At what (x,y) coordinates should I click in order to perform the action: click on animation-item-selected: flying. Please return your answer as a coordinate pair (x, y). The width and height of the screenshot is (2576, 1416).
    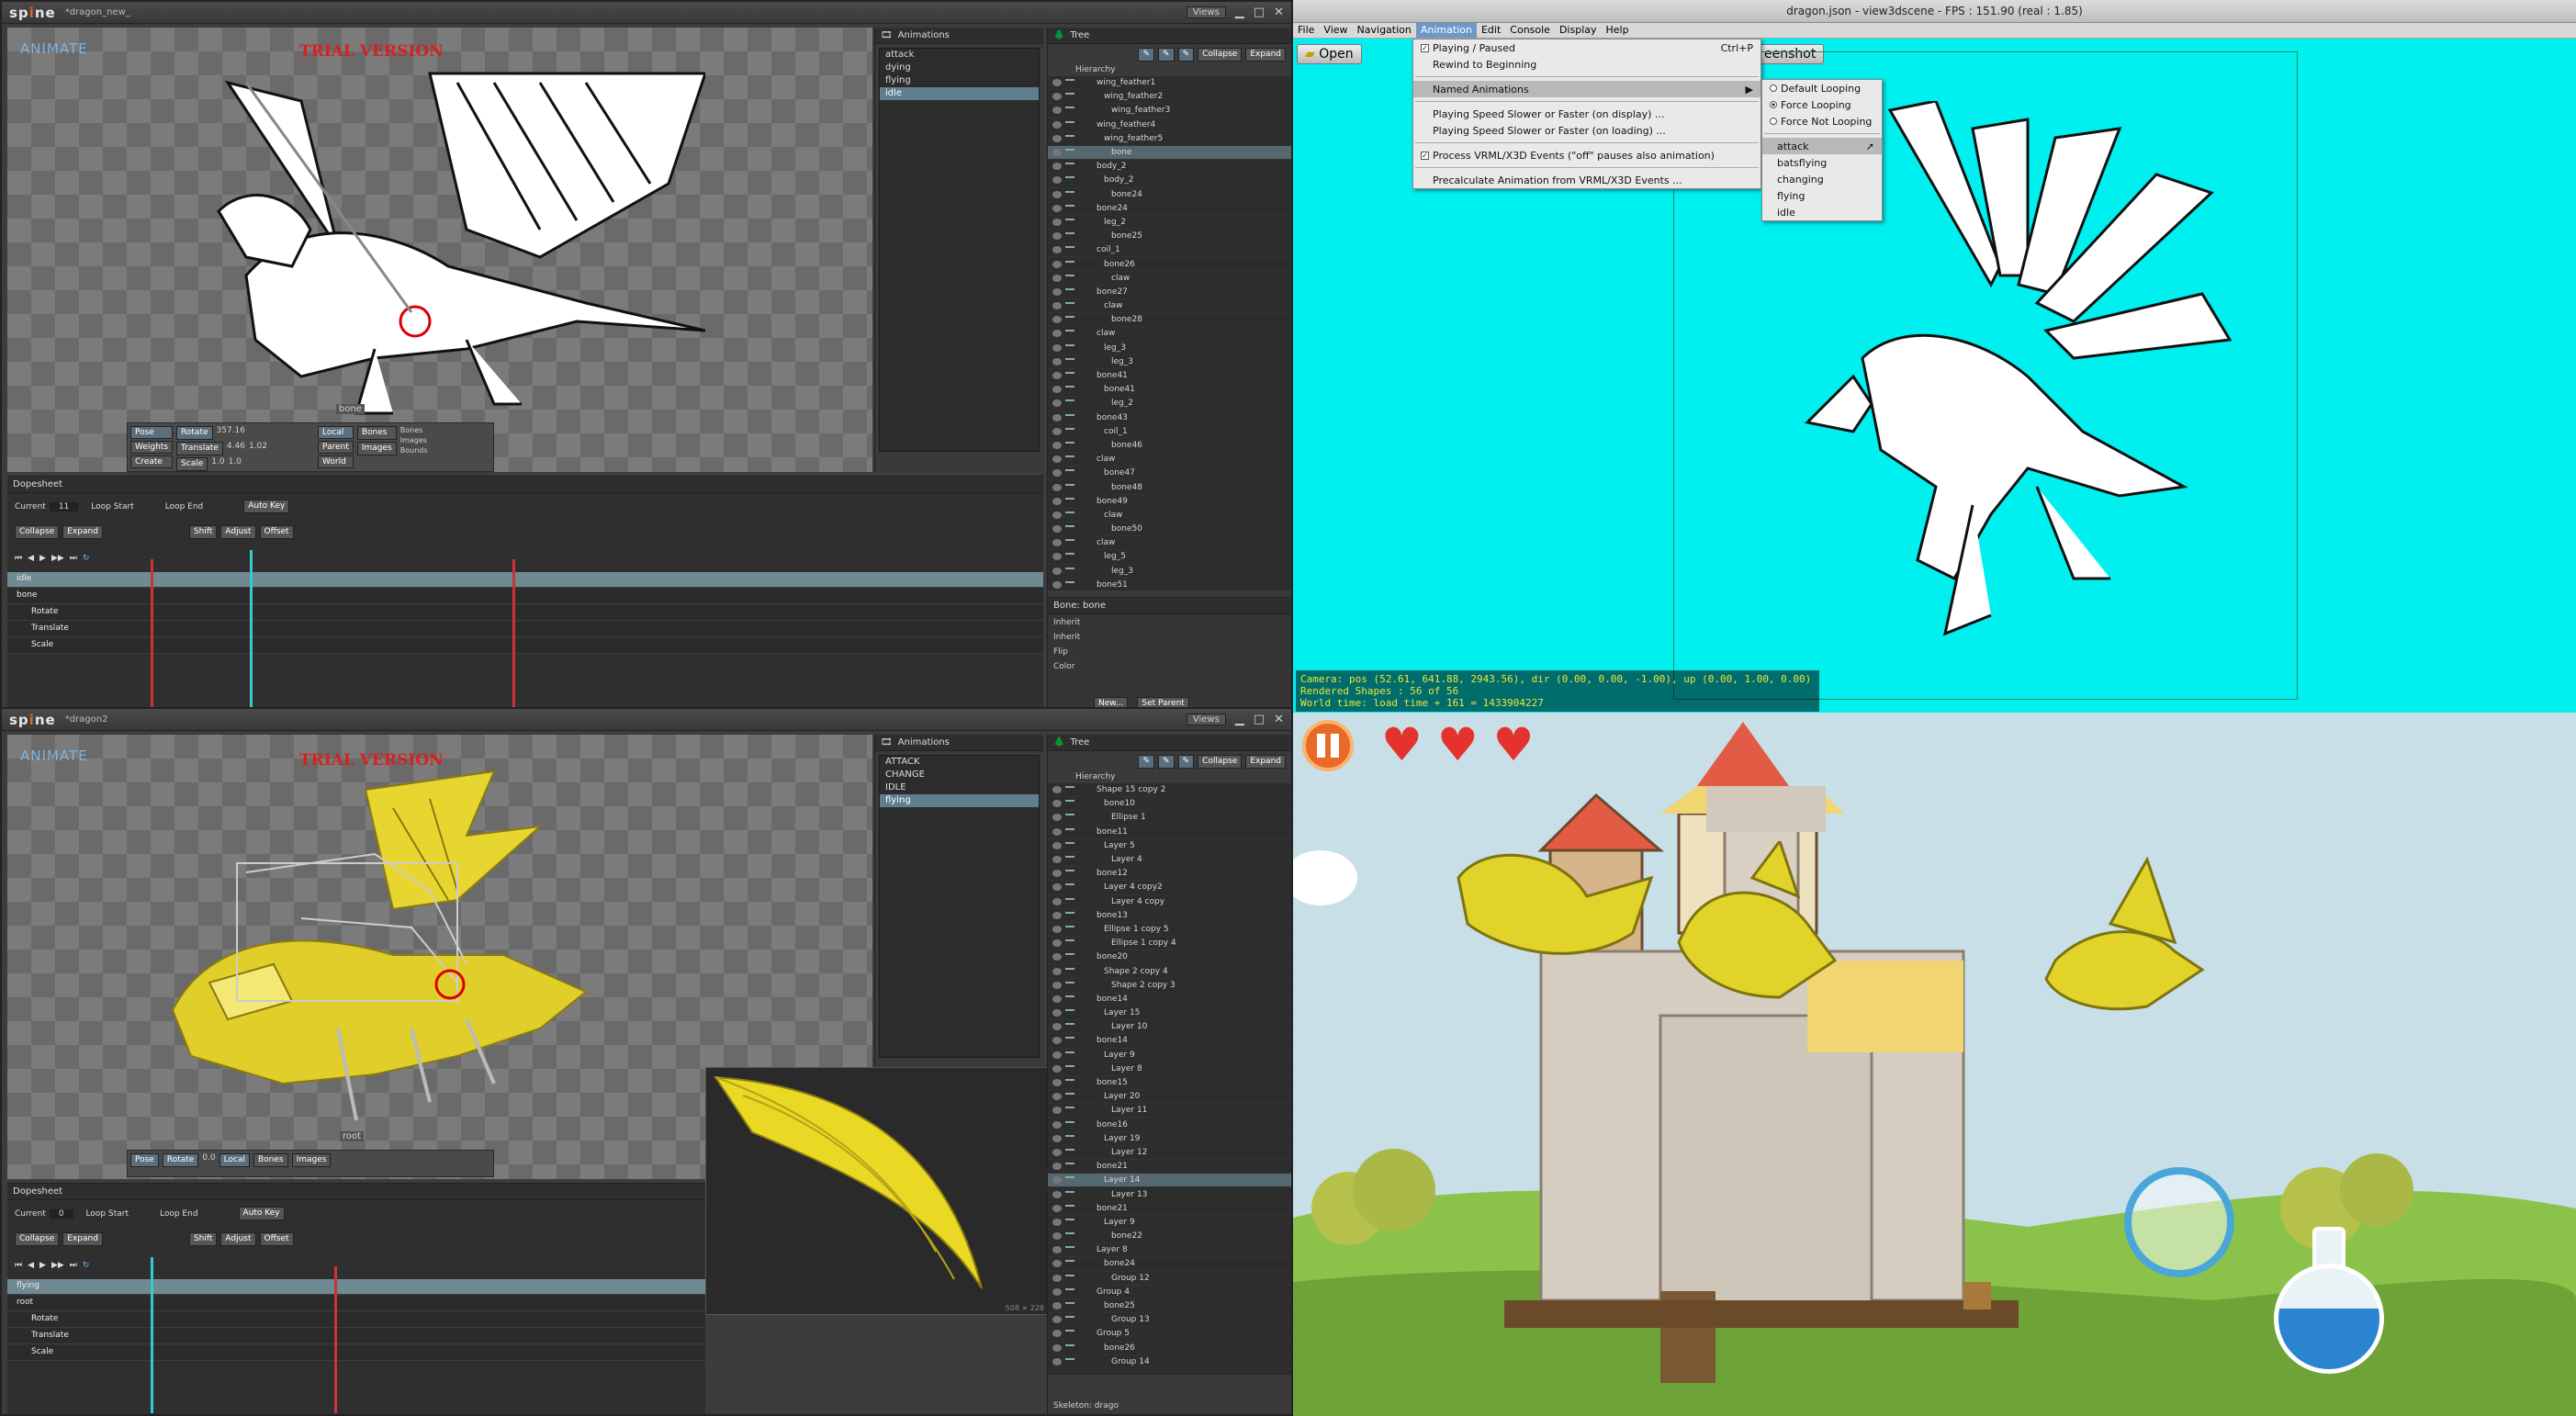
    Looking at the image, I should click on (959, 800).